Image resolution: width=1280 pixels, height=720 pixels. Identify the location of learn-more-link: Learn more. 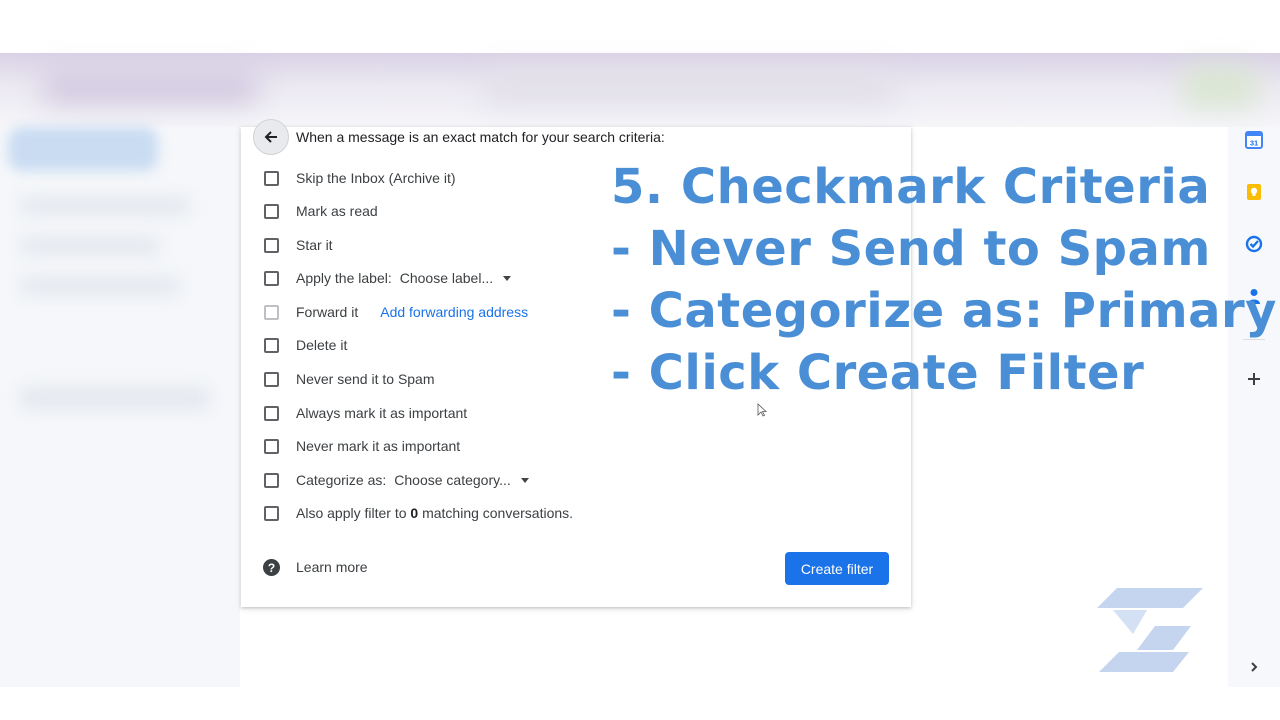
(332, 567).